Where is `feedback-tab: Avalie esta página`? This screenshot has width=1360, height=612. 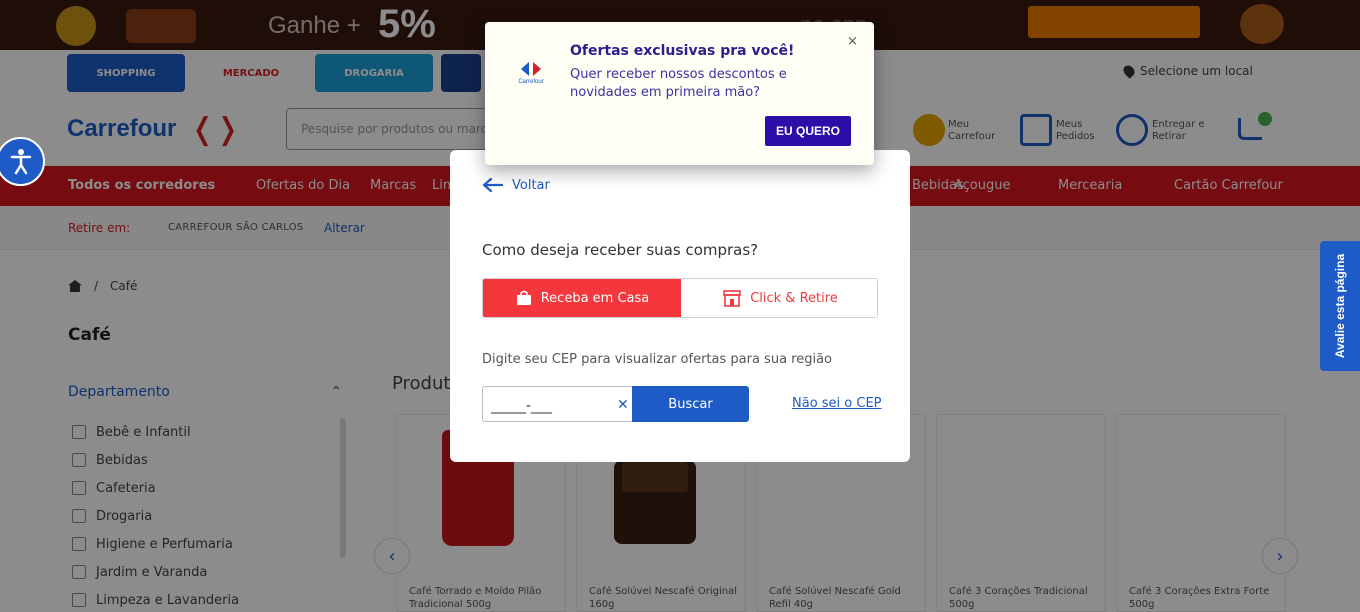 feedback-tab: Avalie esta página is located at coordinates (1340, 306).